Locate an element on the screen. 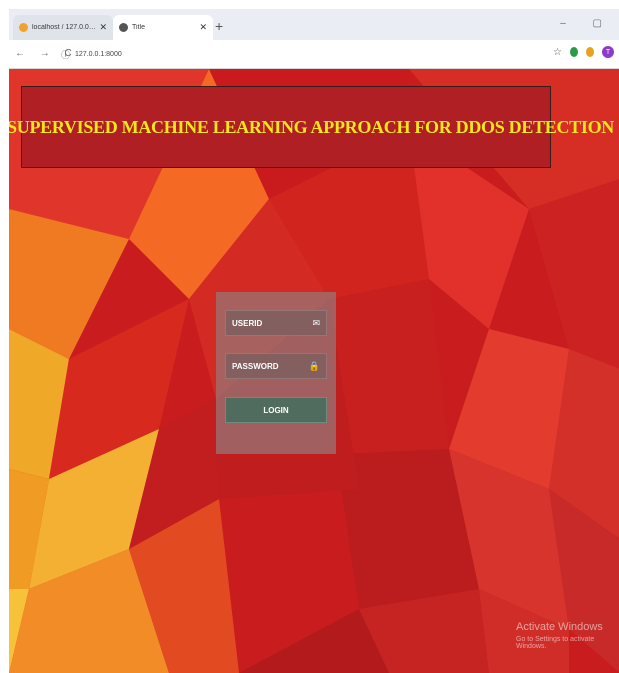 The image size is (619, 673). window-controls: – ▢ is located at coordinates (587, 23).